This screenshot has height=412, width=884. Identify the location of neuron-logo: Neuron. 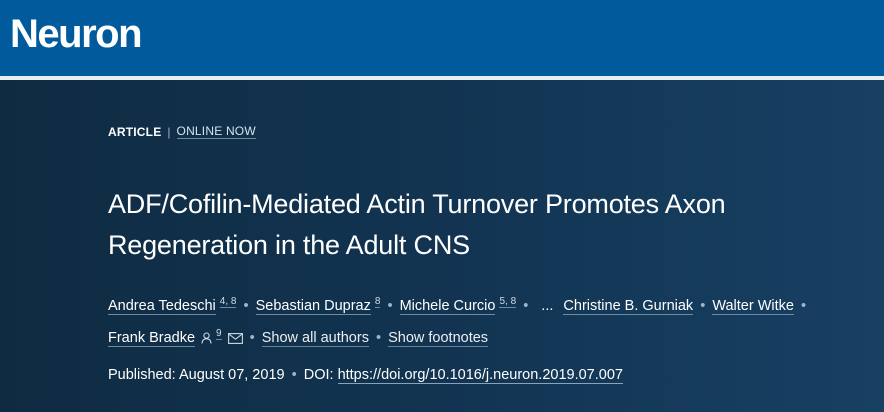
(76, 34).